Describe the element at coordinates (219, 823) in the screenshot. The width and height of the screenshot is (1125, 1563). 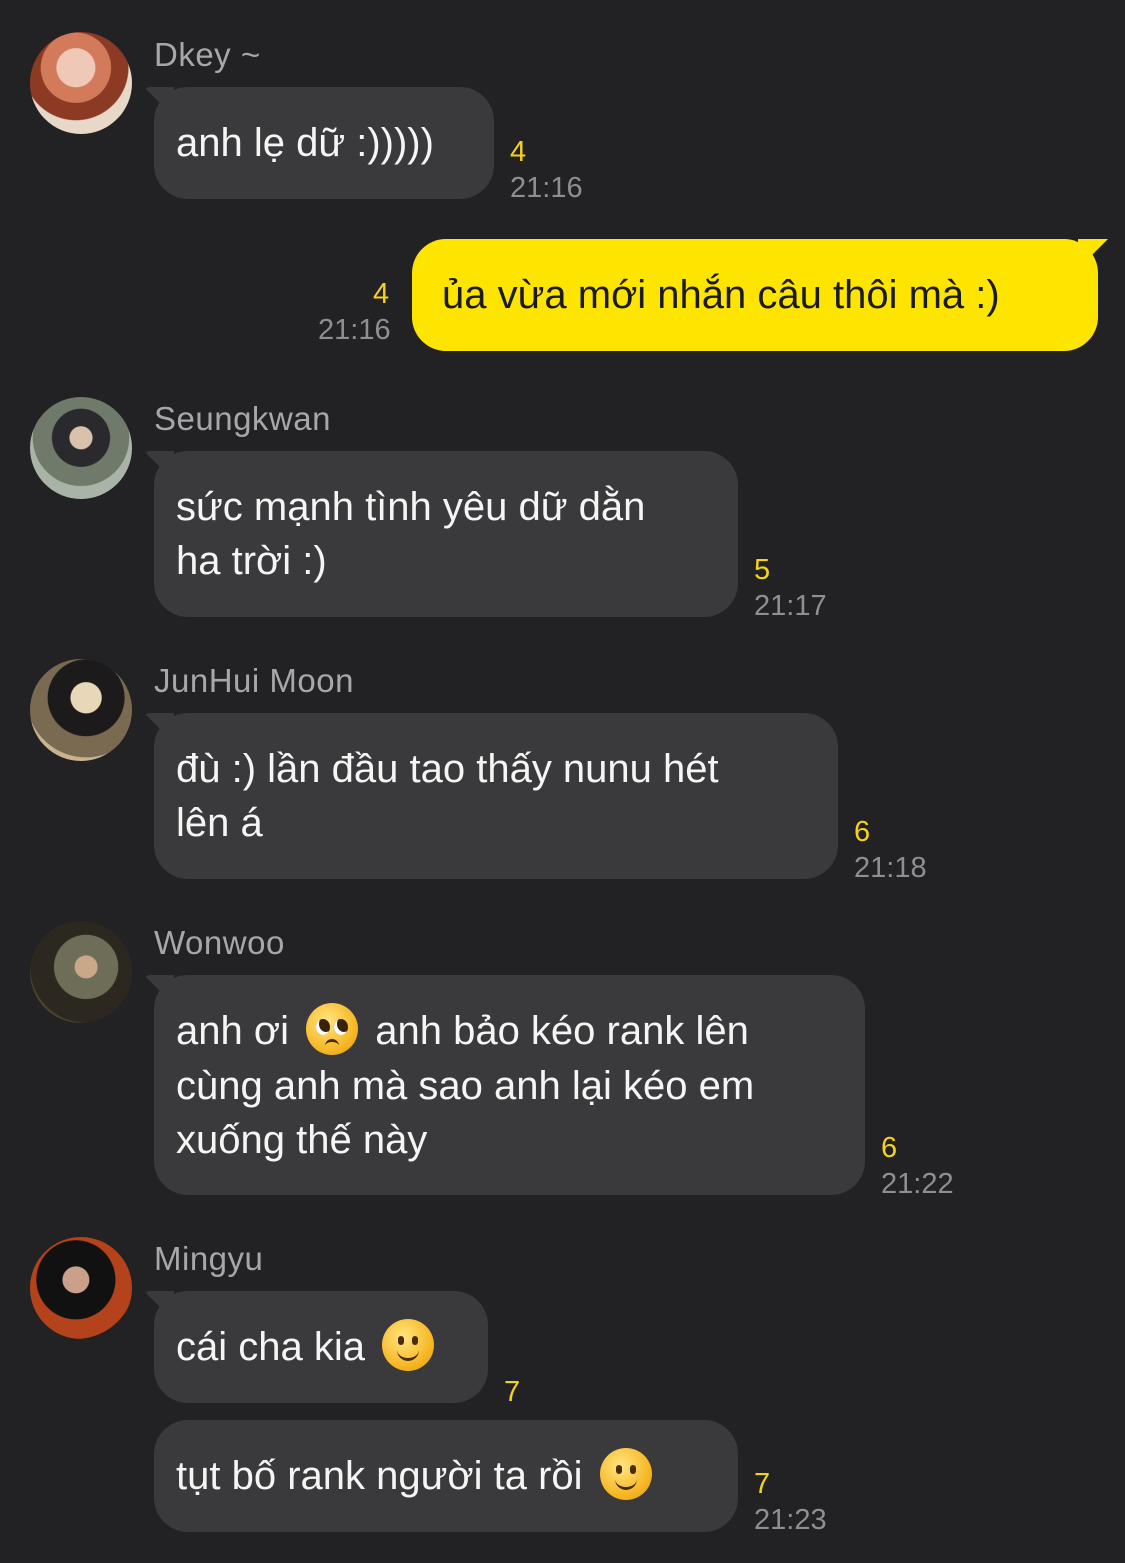
I see `message-text-line: lên á` at that location.